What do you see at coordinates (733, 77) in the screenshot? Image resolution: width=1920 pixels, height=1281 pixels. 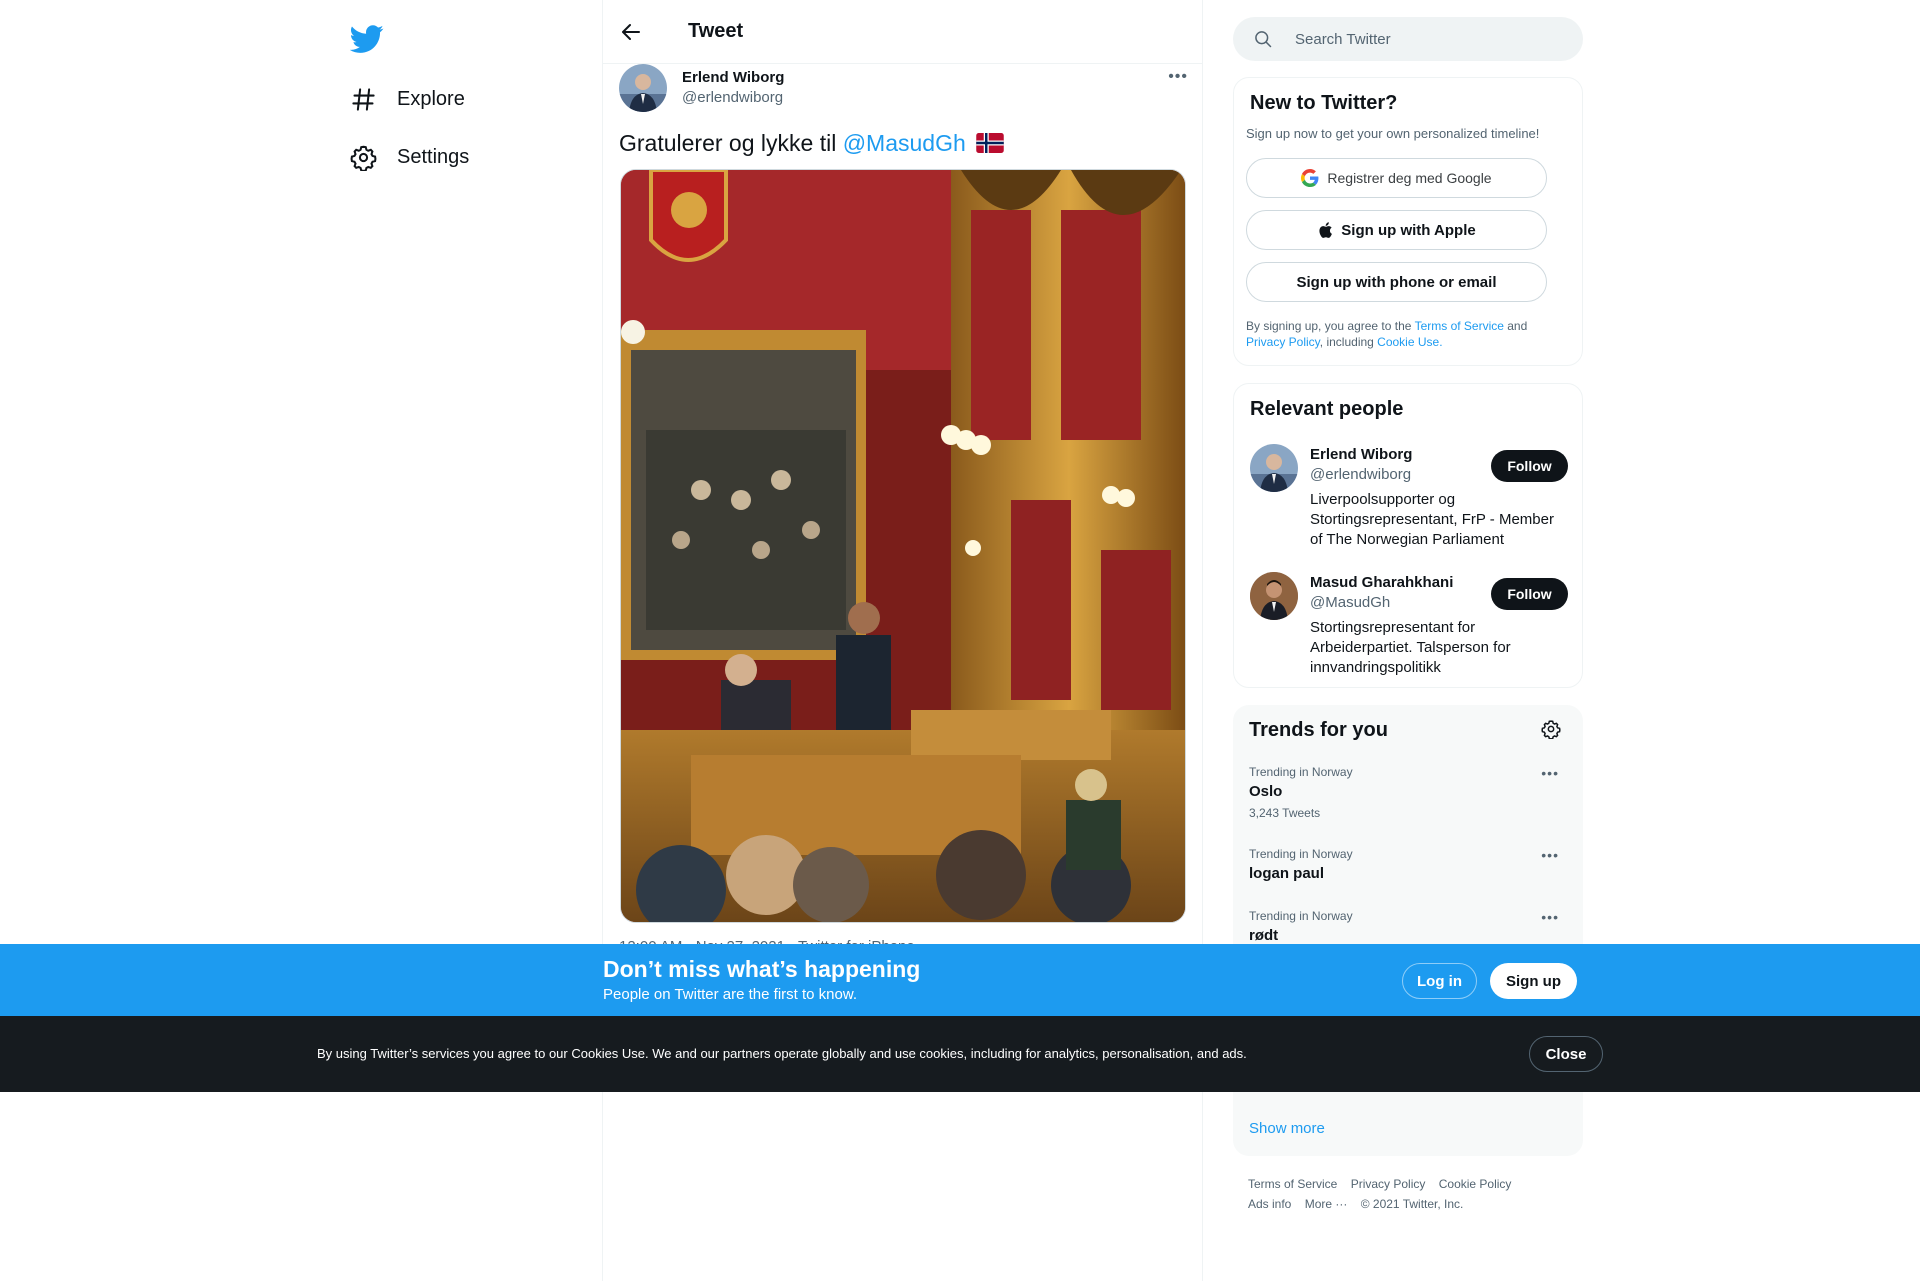 I see `author-name: Erlend Wiborg` at bounding box center [733, 77].